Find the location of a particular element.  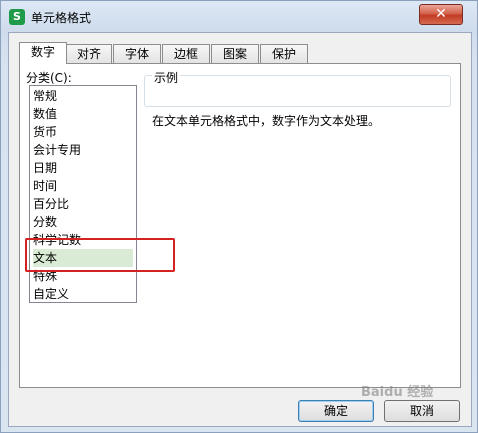

list-item: 数值 is located at coordinates (83, 114).